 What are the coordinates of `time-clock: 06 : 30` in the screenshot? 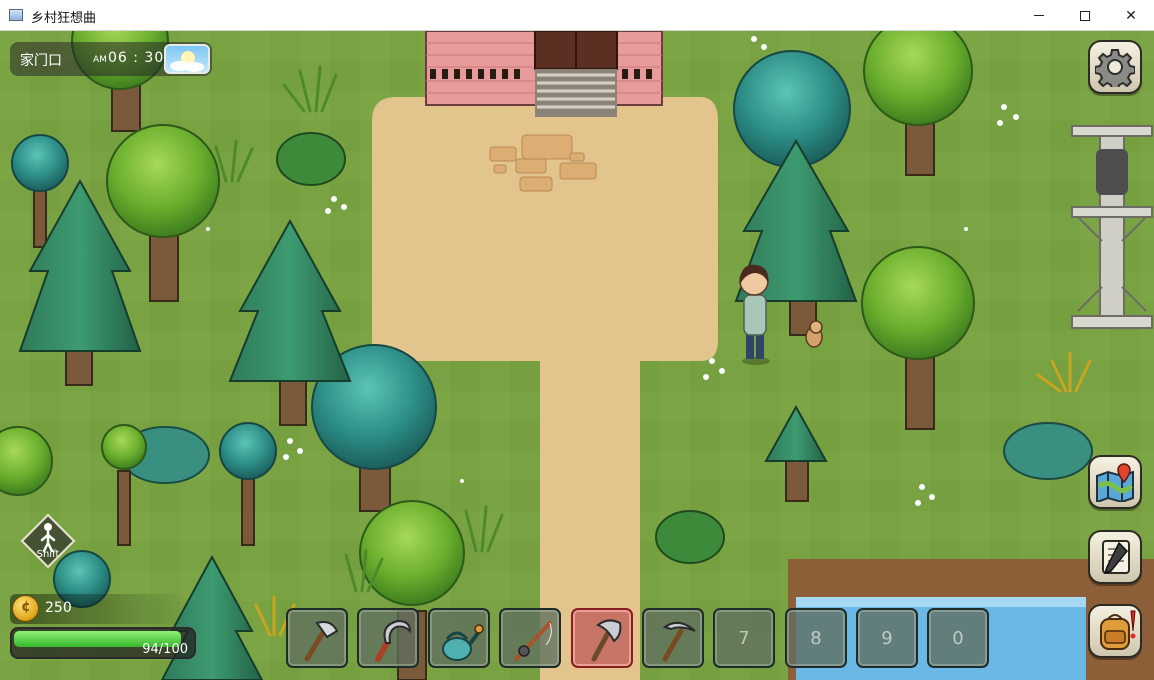 It's located at (136, 58).